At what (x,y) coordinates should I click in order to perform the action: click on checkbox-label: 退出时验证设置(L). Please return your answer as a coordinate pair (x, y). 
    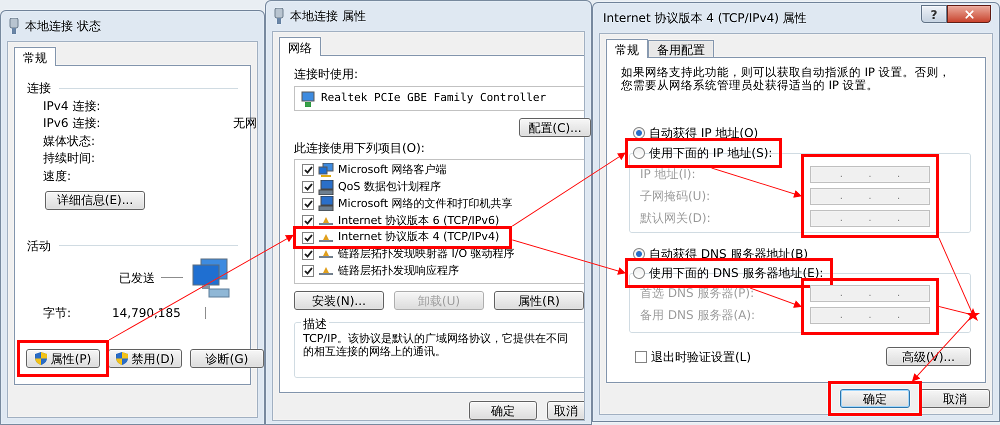
    Looking at the image, I should click on (701, 357).